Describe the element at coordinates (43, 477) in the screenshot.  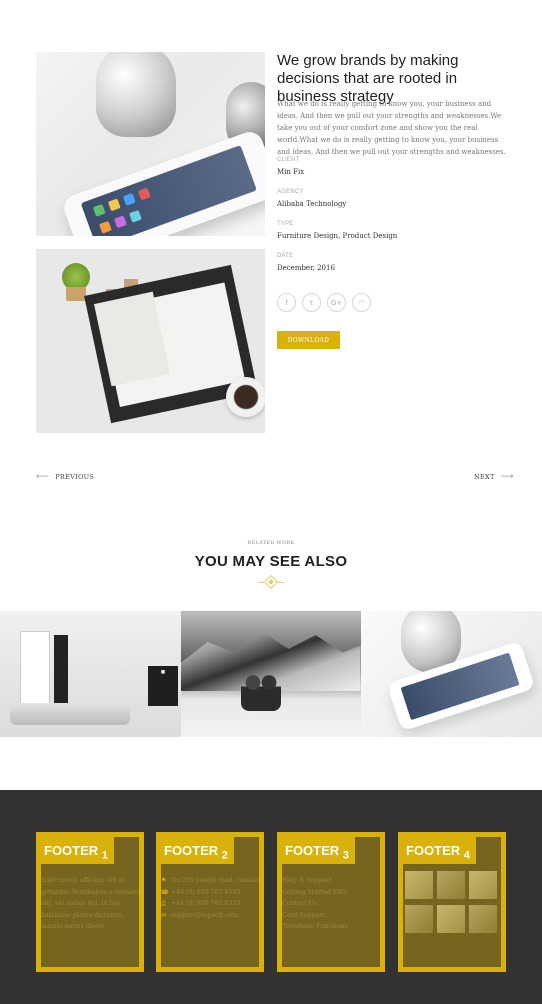
I see `arrow-left-icon: ⟵` at that location.